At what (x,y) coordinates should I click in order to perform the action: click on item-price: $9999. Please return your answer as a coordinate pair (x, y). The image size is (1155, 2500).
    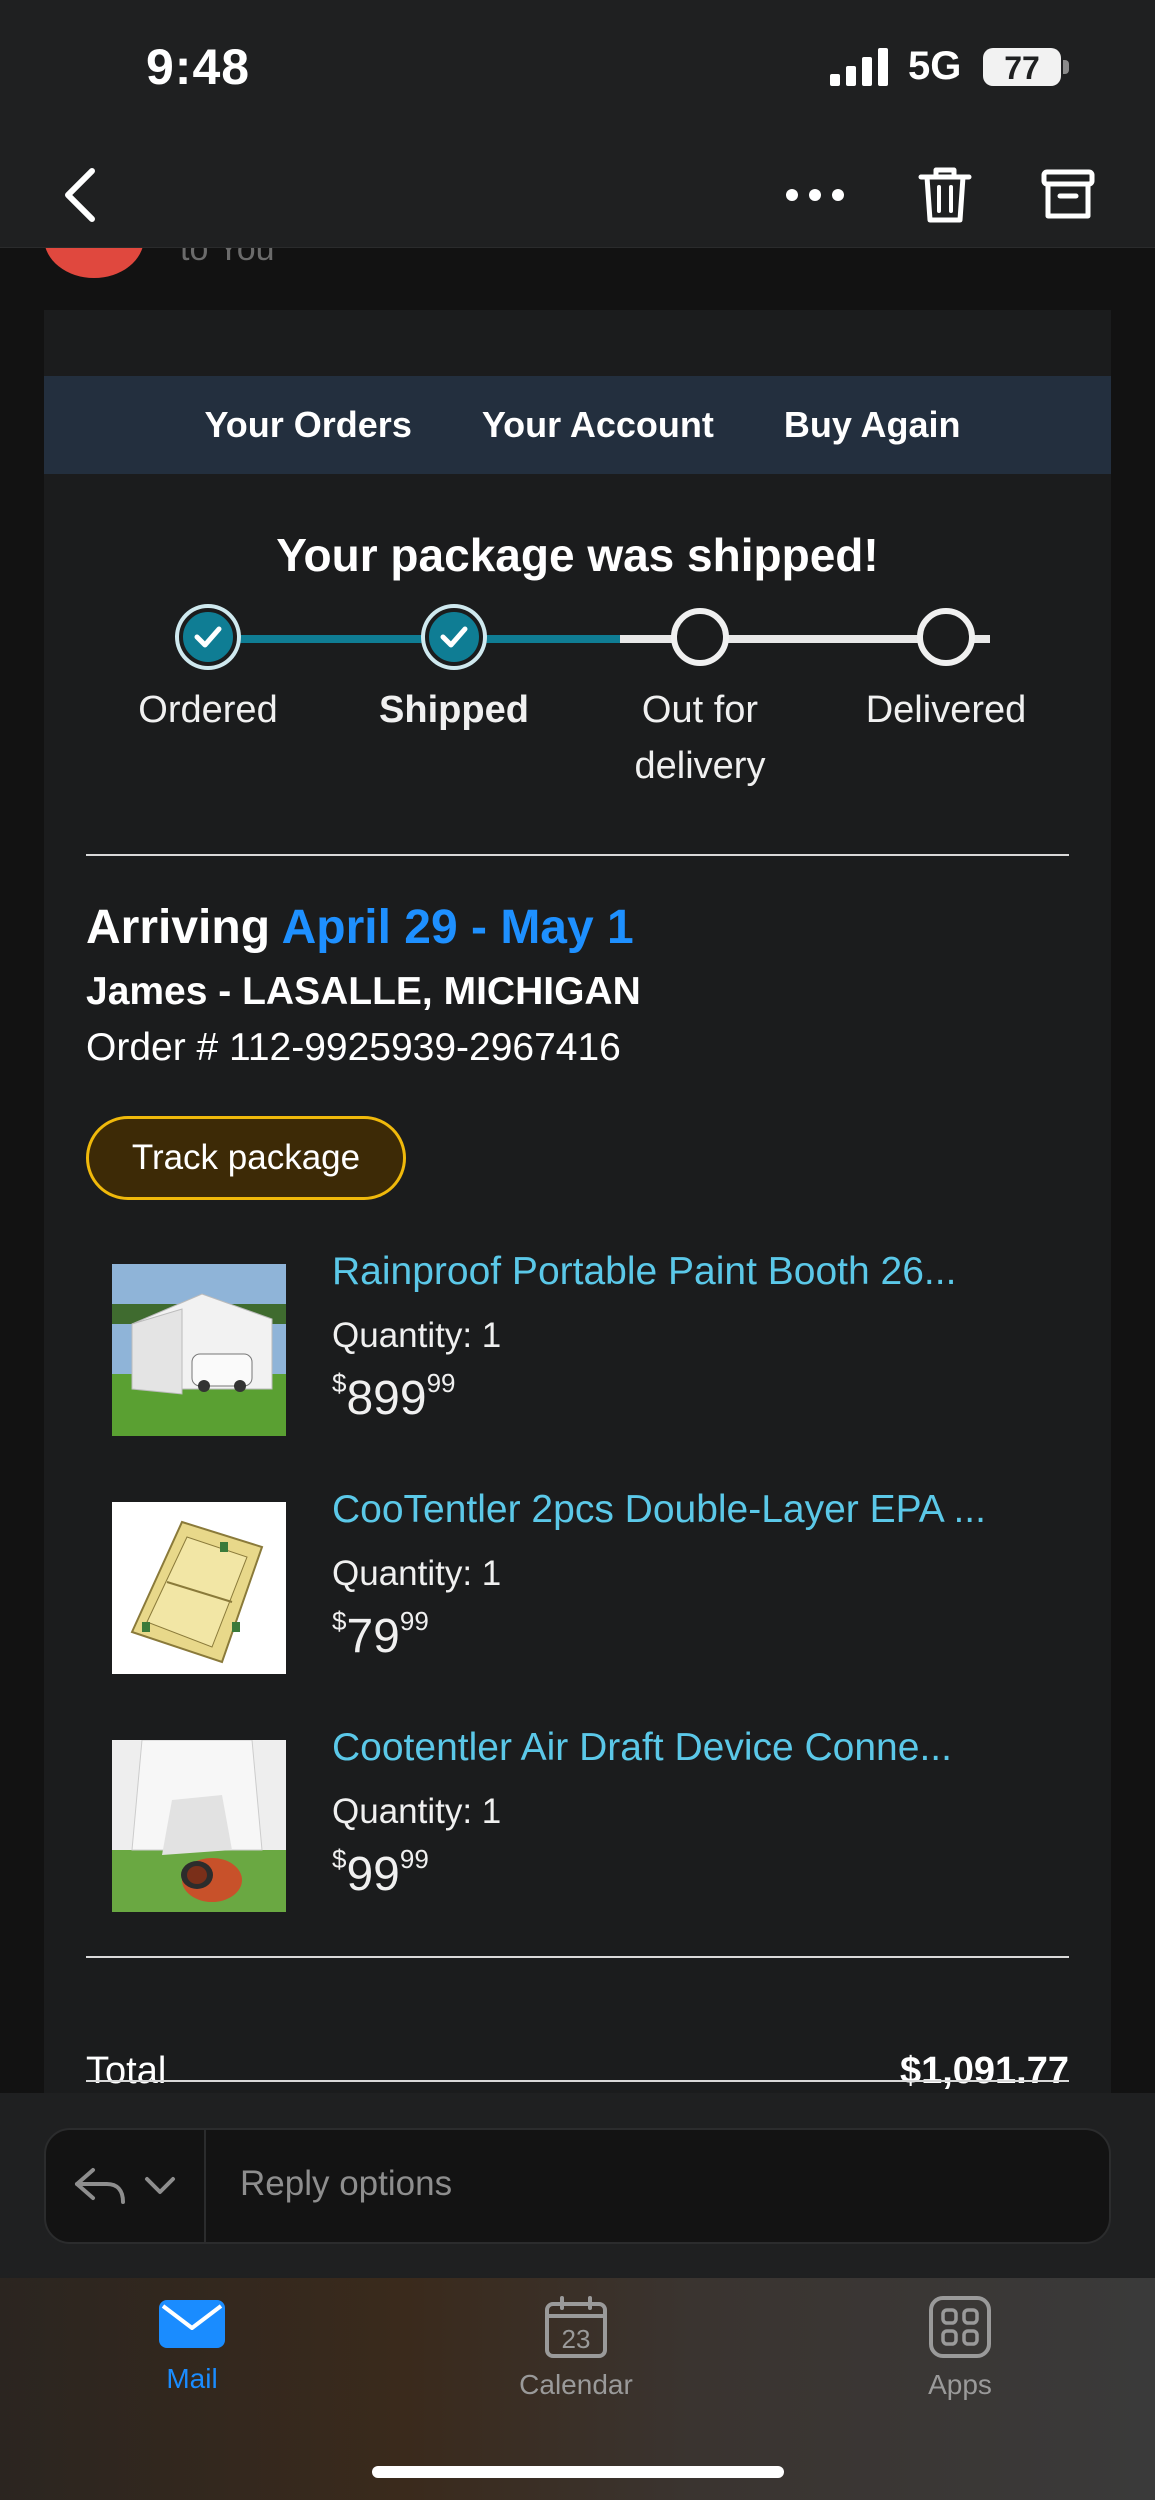
    Looking at the image, I should click on (380, 1872).